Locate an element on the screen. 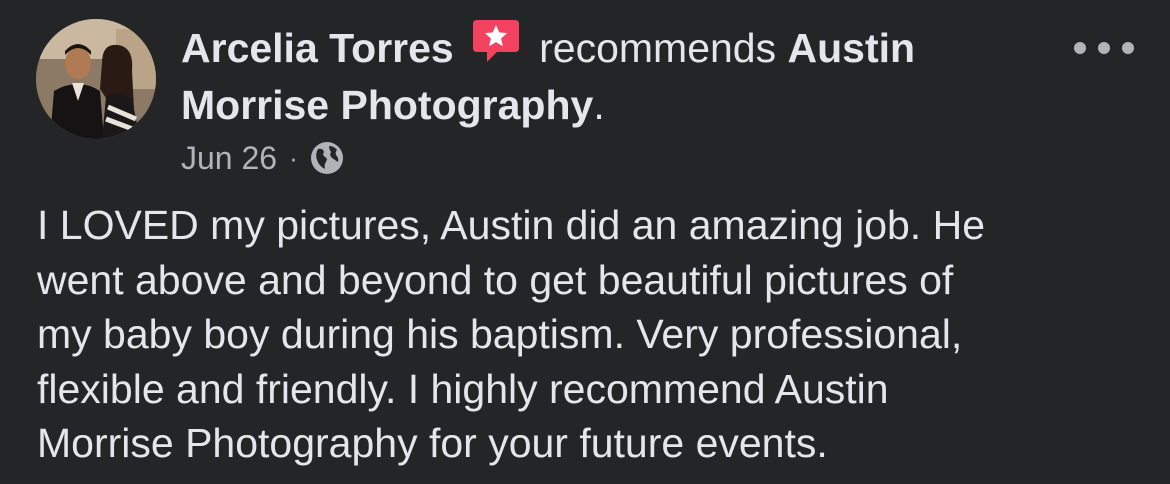  author-name: Arcelia Torres is located at coordinates (317, 48).